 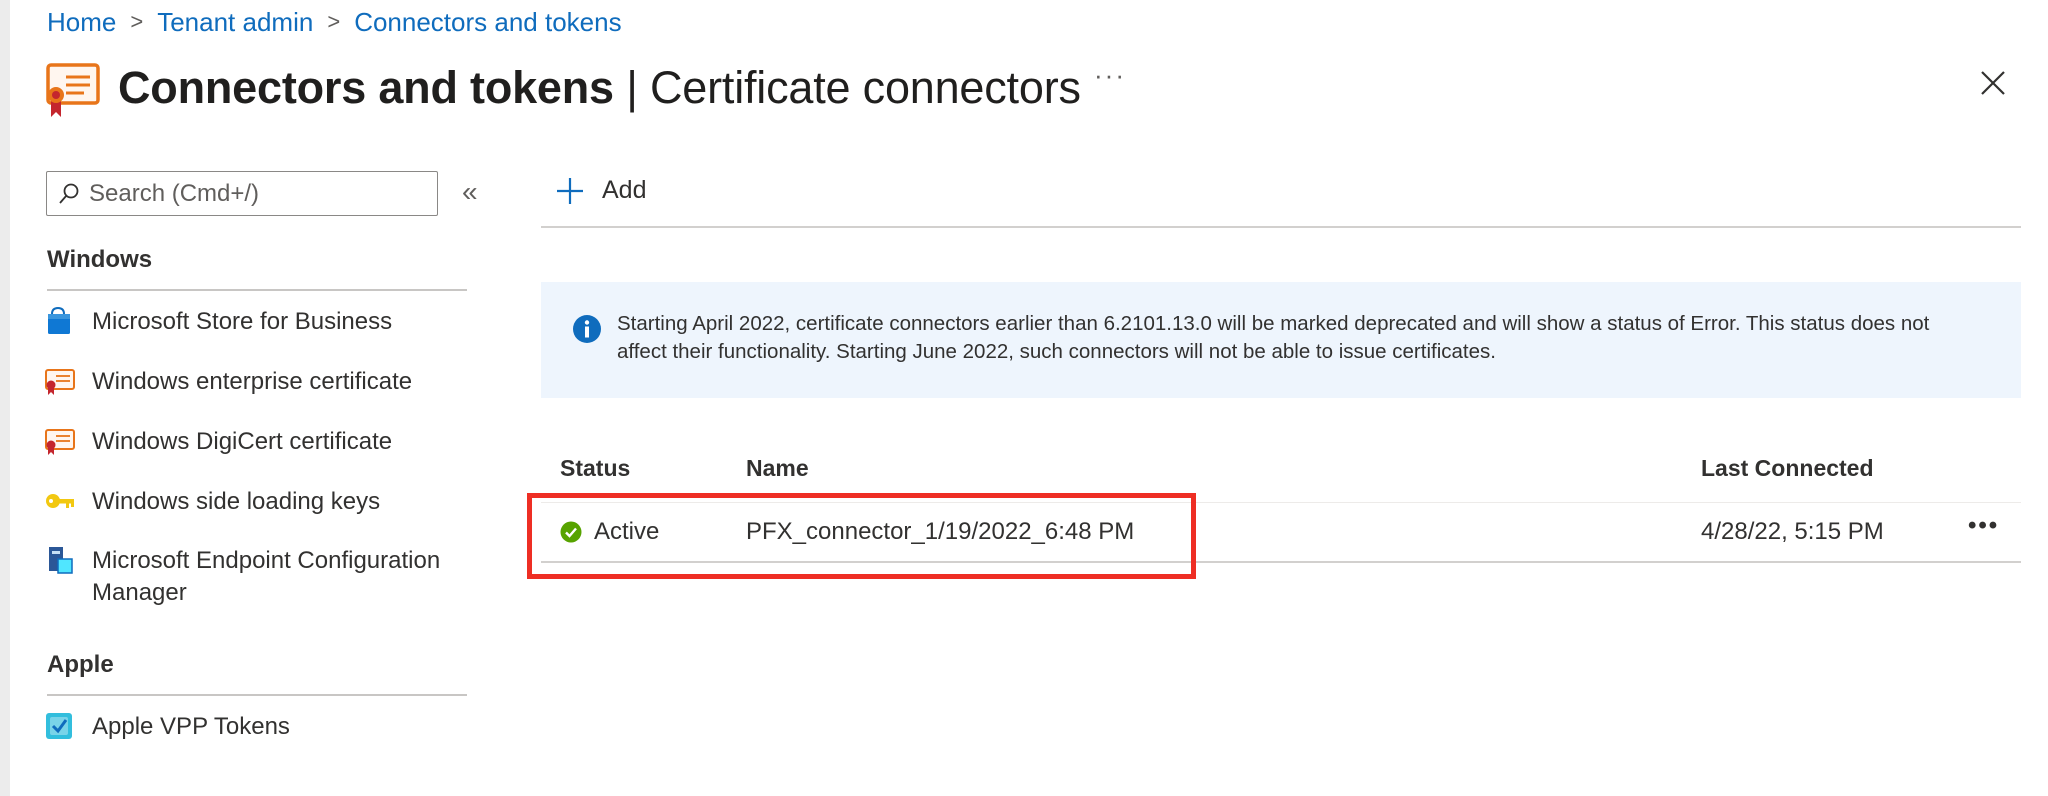 I want to click on column-header-last-connected: Last Connected, so click(x=1787, y=468).